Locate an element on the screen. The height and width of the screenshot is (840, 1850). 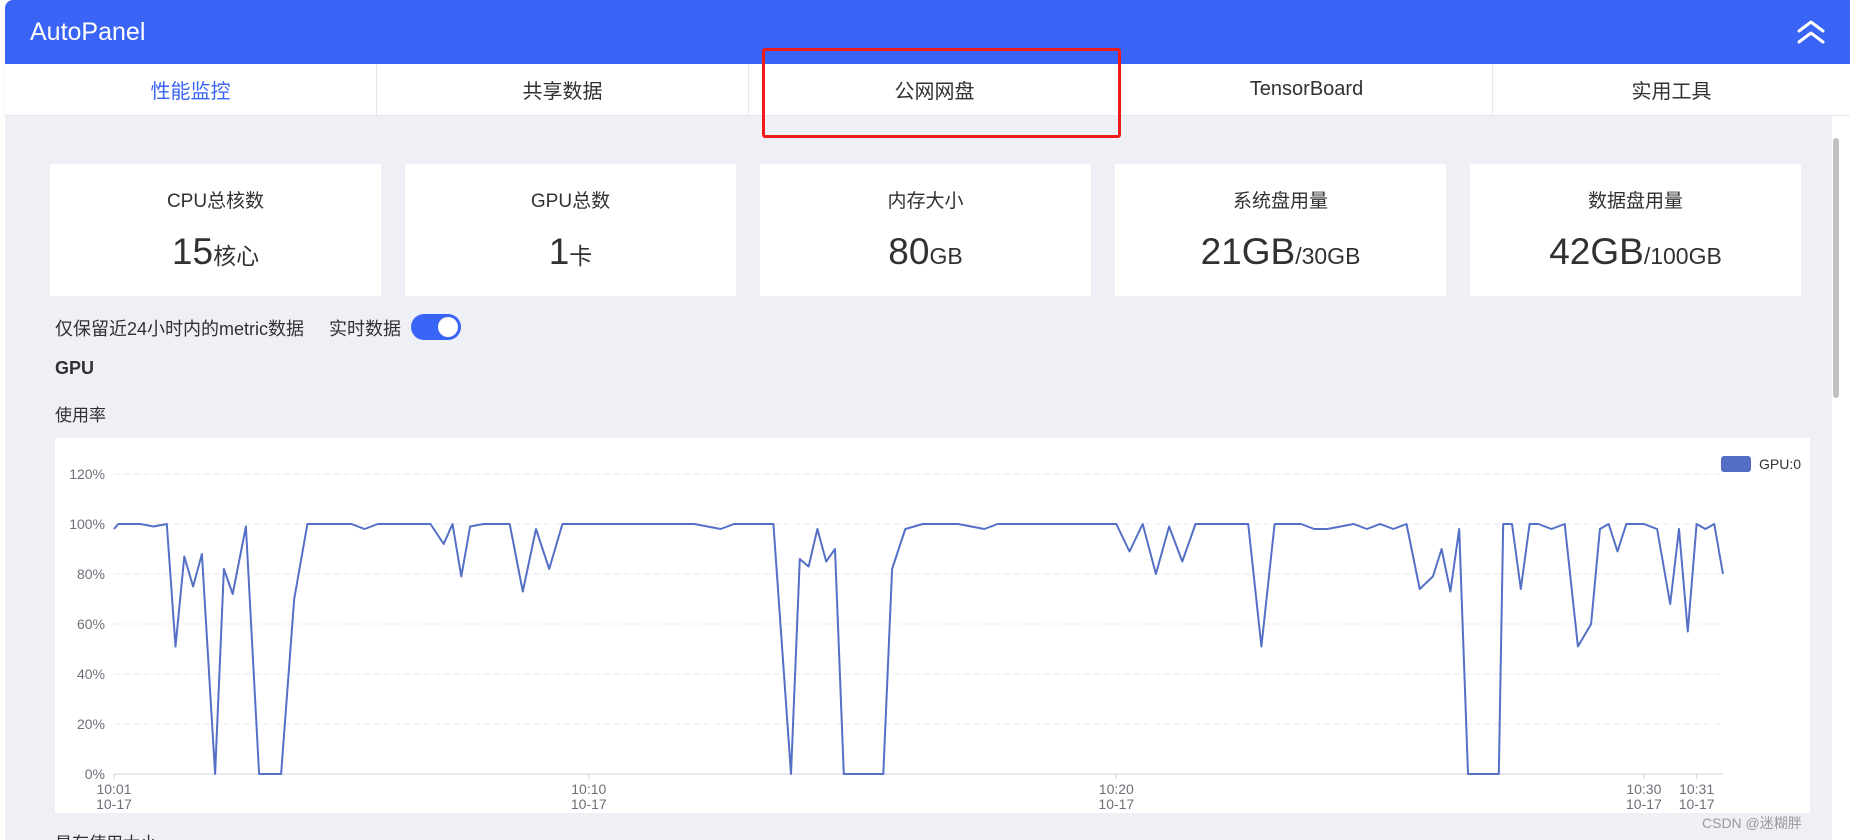
tab-performance-monitor: 性能监控 is located at coordinates (191, 89).